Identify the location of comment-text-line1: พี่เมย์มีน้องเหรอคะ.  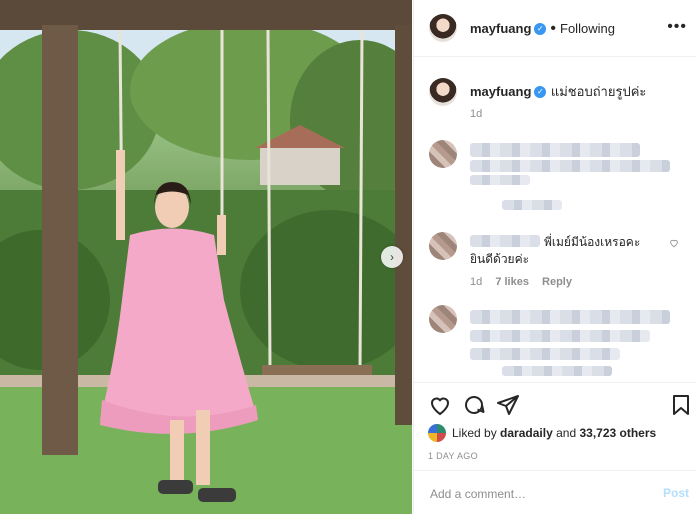
(592, 242).